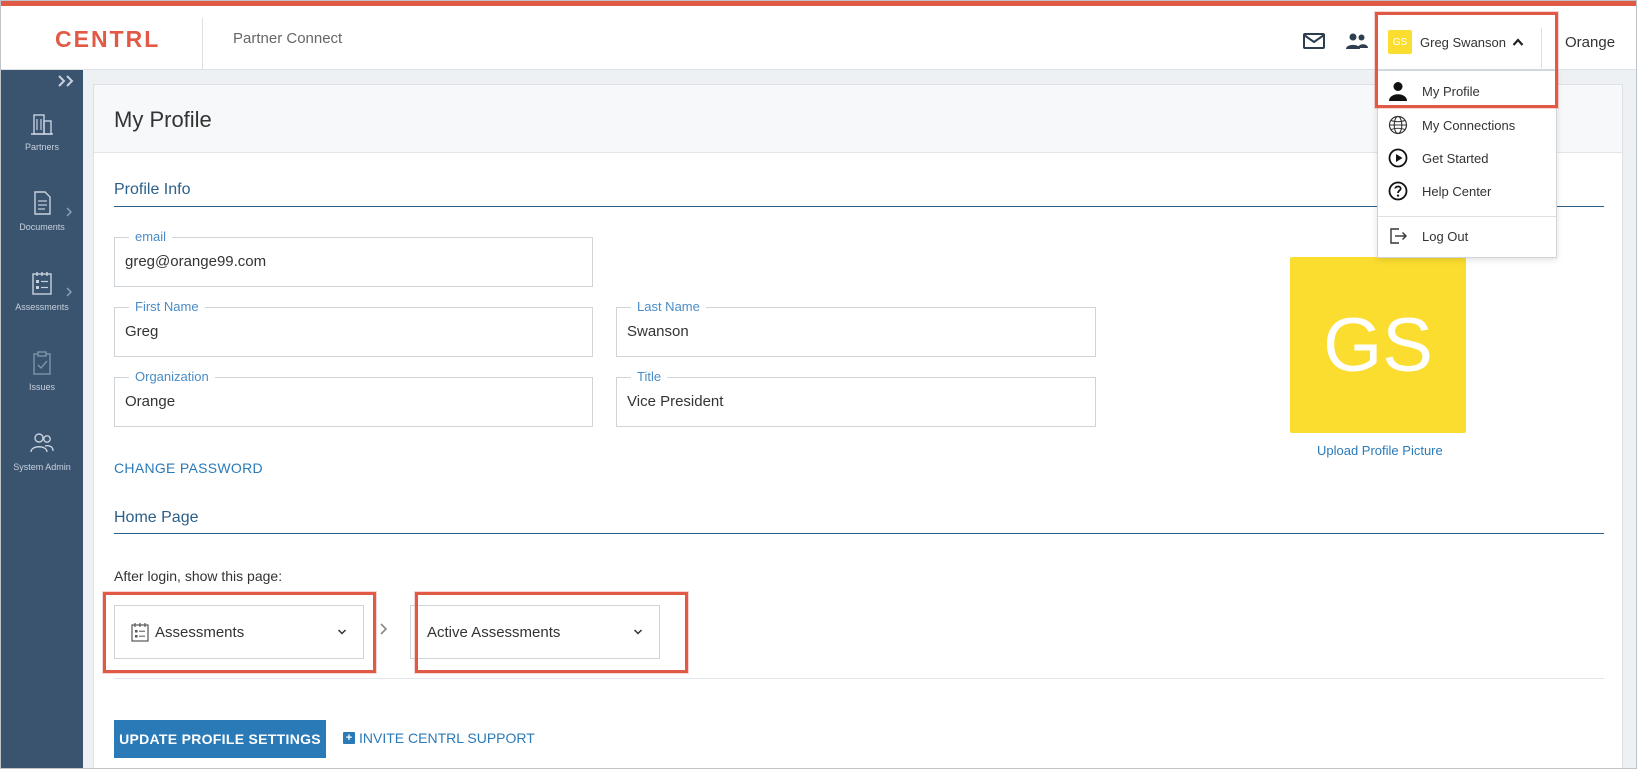 The width and height of the screenshot is (1637, 769). I want to click on sidebar-item-system-admin: System Admin, so click(42, 451).